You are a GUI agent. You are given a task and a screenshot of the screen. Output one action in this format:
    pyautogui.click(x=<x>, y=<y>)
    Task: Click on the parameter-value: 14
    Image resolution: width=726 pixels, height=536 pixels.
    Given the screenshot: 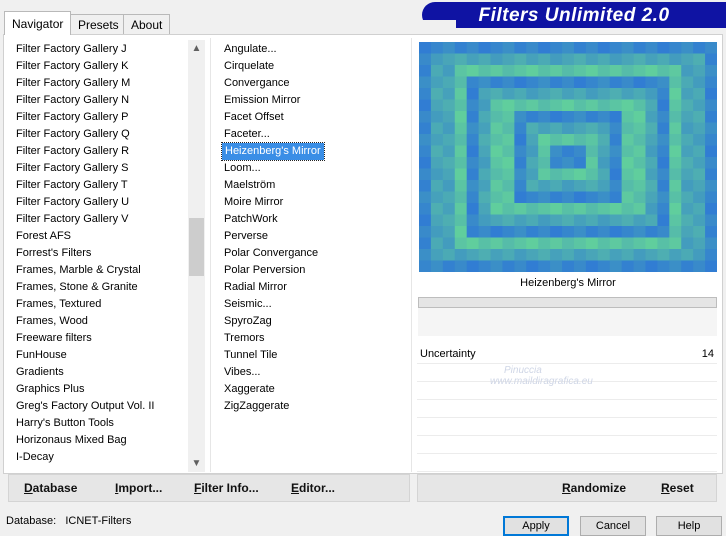 What is the action you would take?
    pyautogui.click(x=702, y=354)
    